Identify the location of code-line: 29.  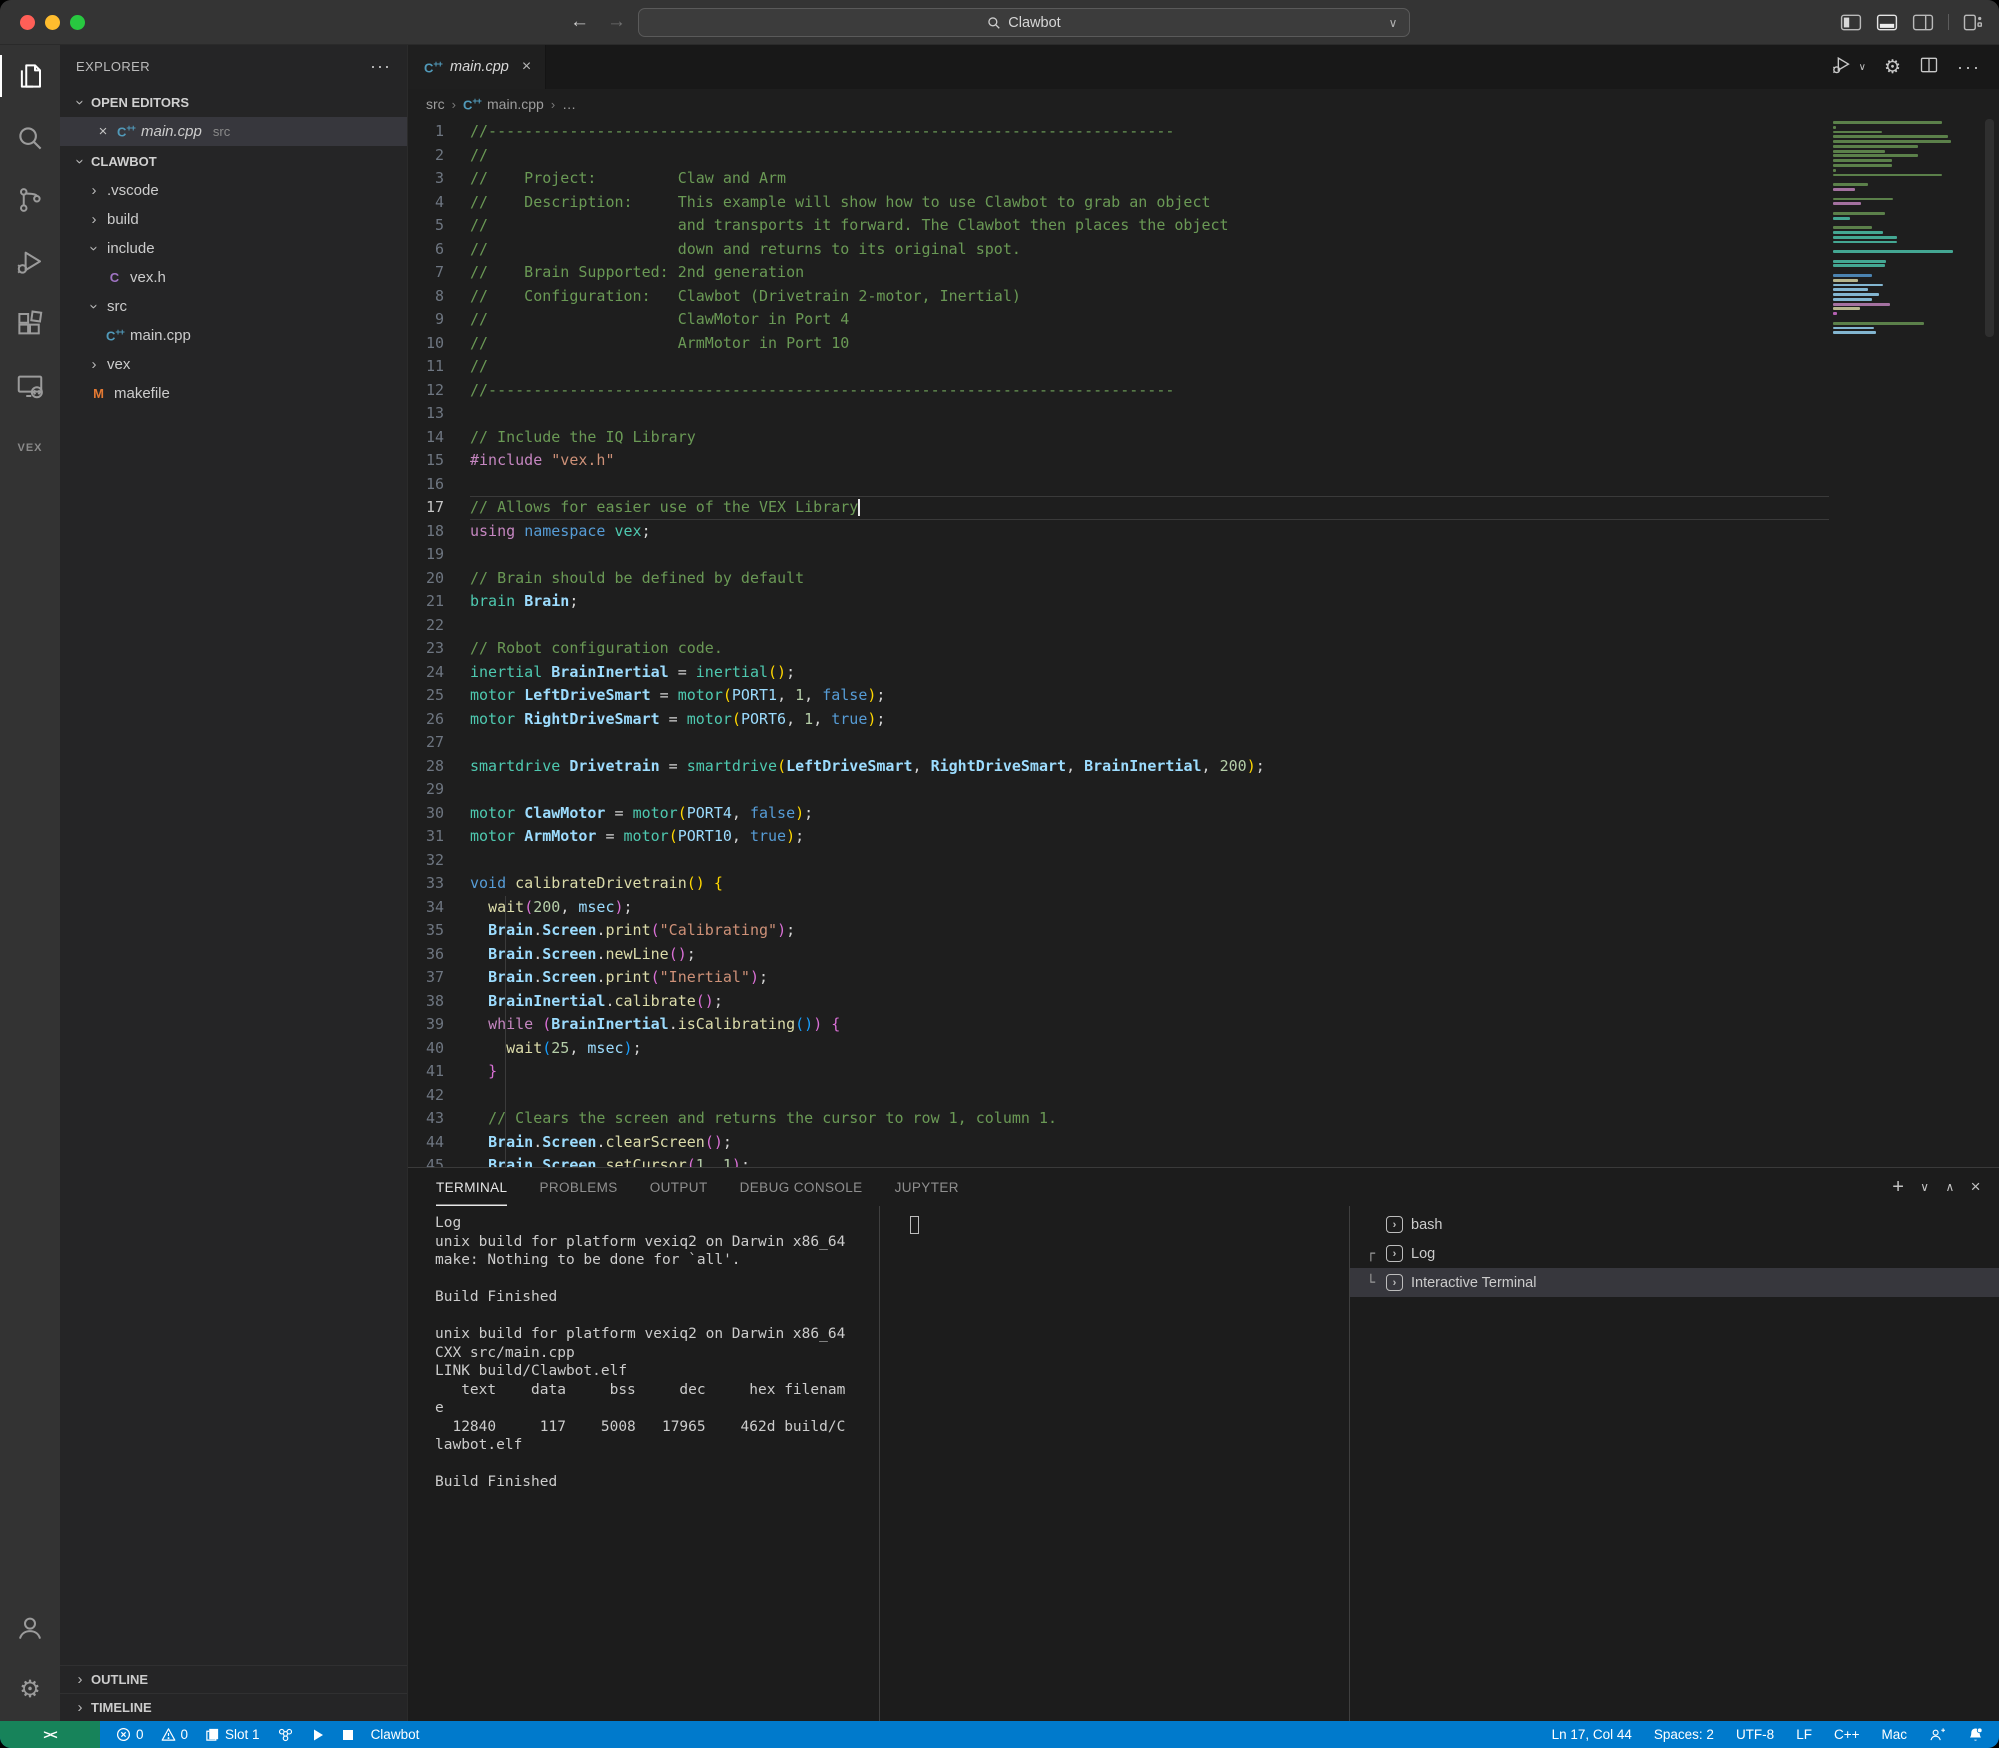
(1203, 790).